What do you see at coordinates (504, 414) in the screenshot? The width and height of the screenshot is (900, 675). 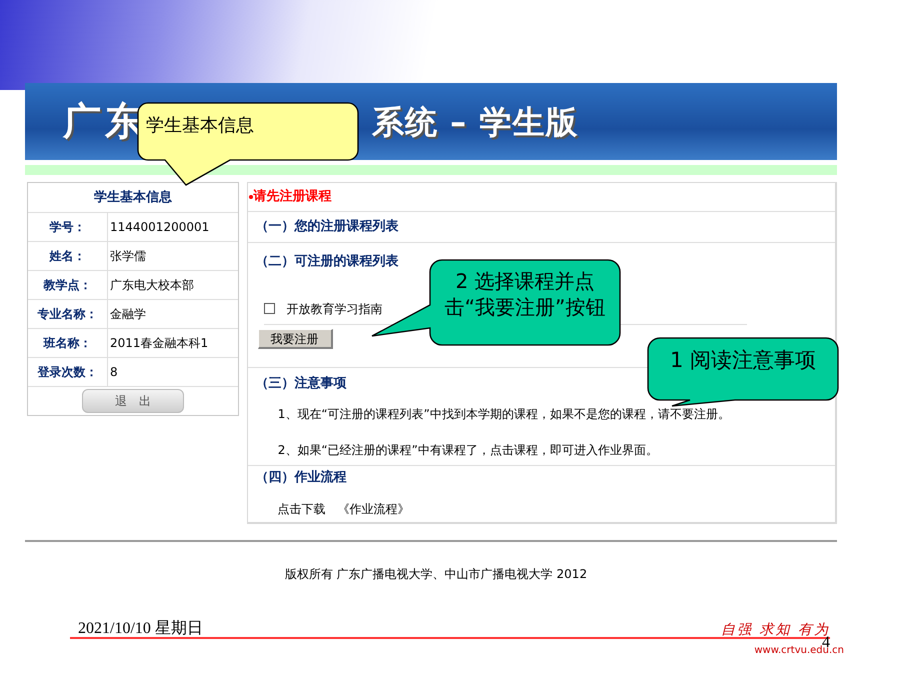 I see `notice-text: 1、现在“可注册的课程列表”中找到本学期的课程，如果不是您的课程，请不要注册。` at bounding box center [504, 414].